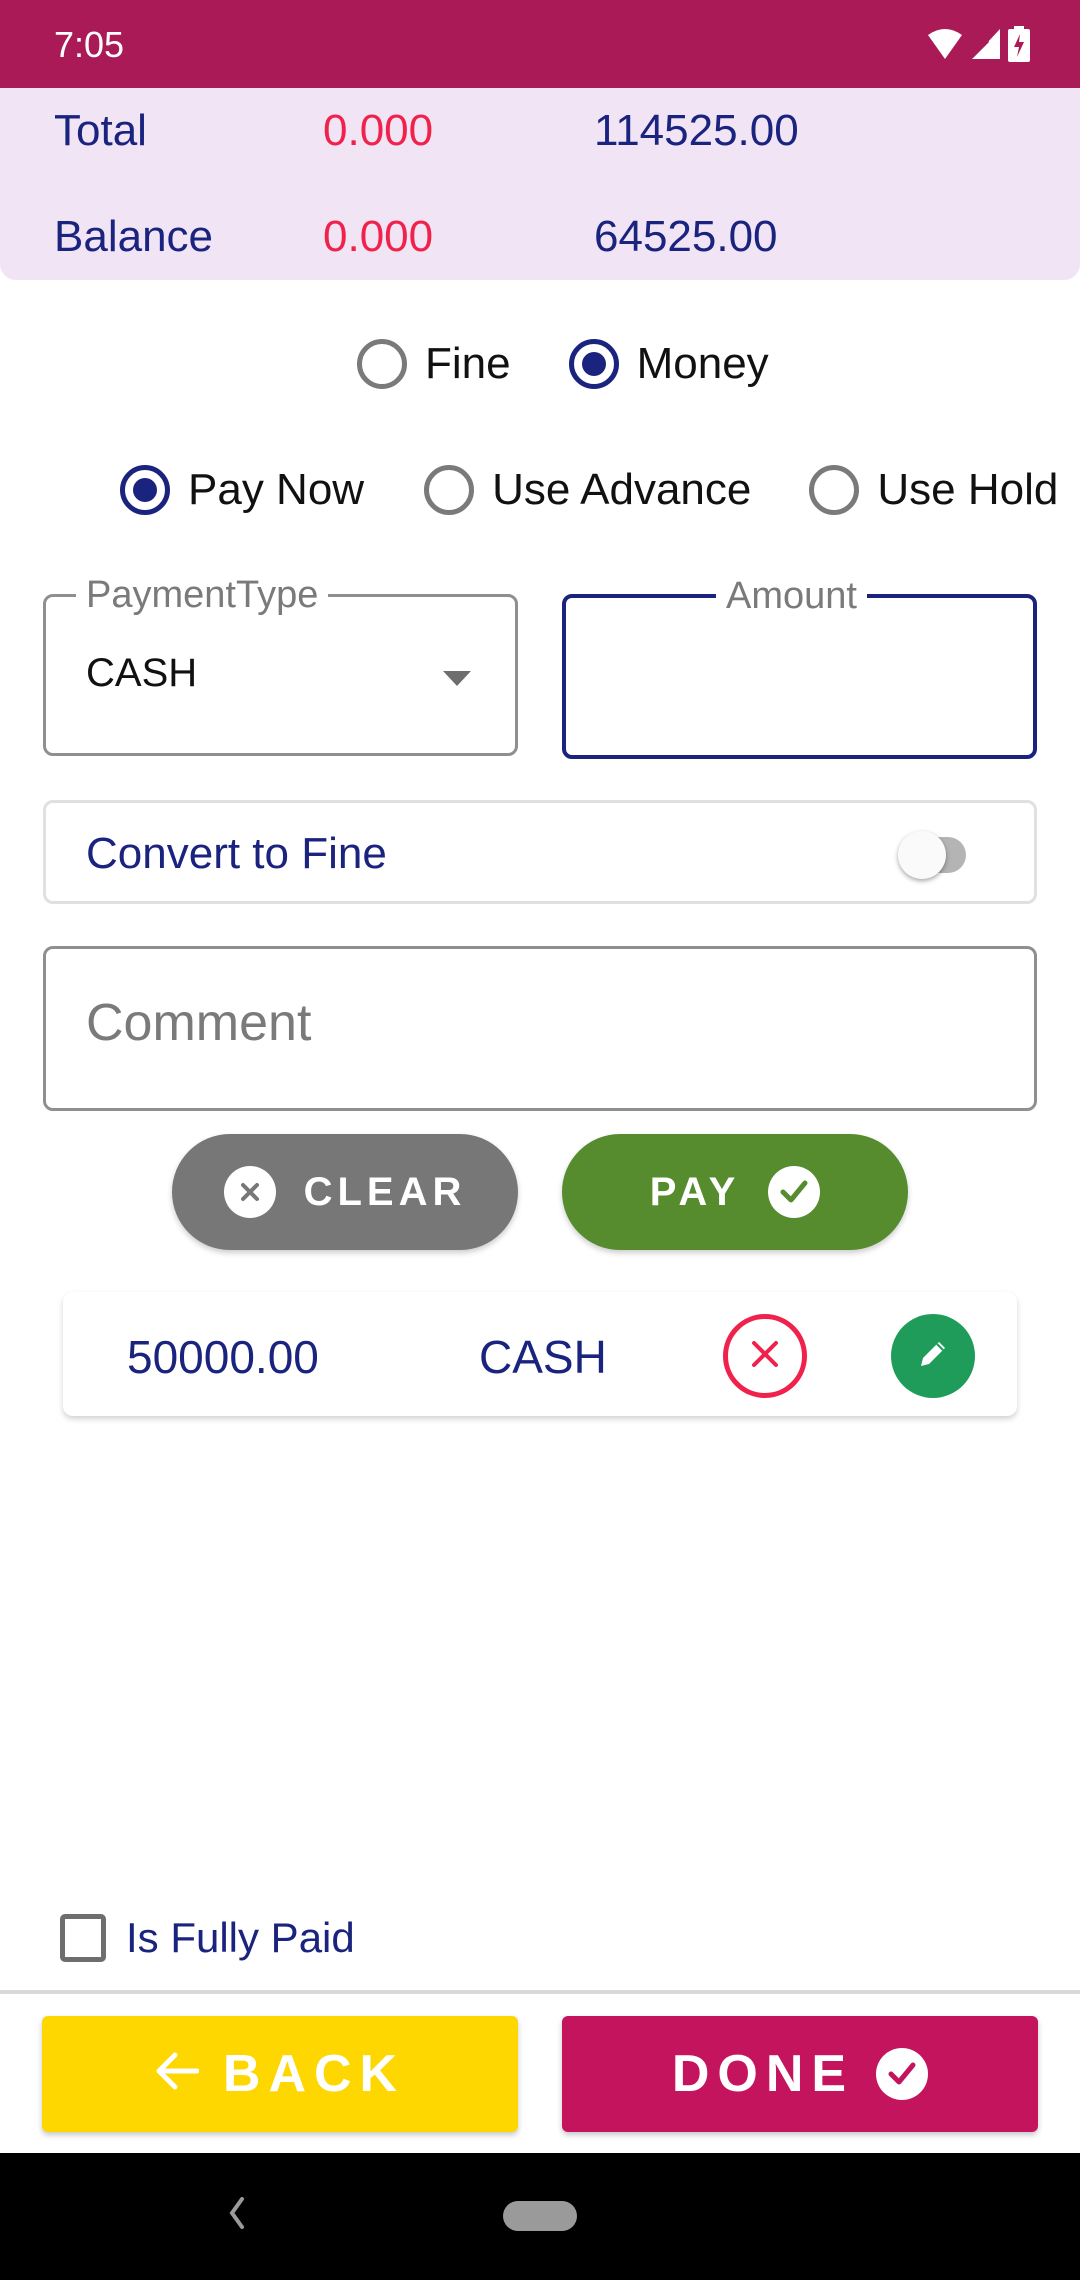  Describe the element at coordinates (968, 489) in the screenshot. I see `radio-label: Use Hold` at that location.